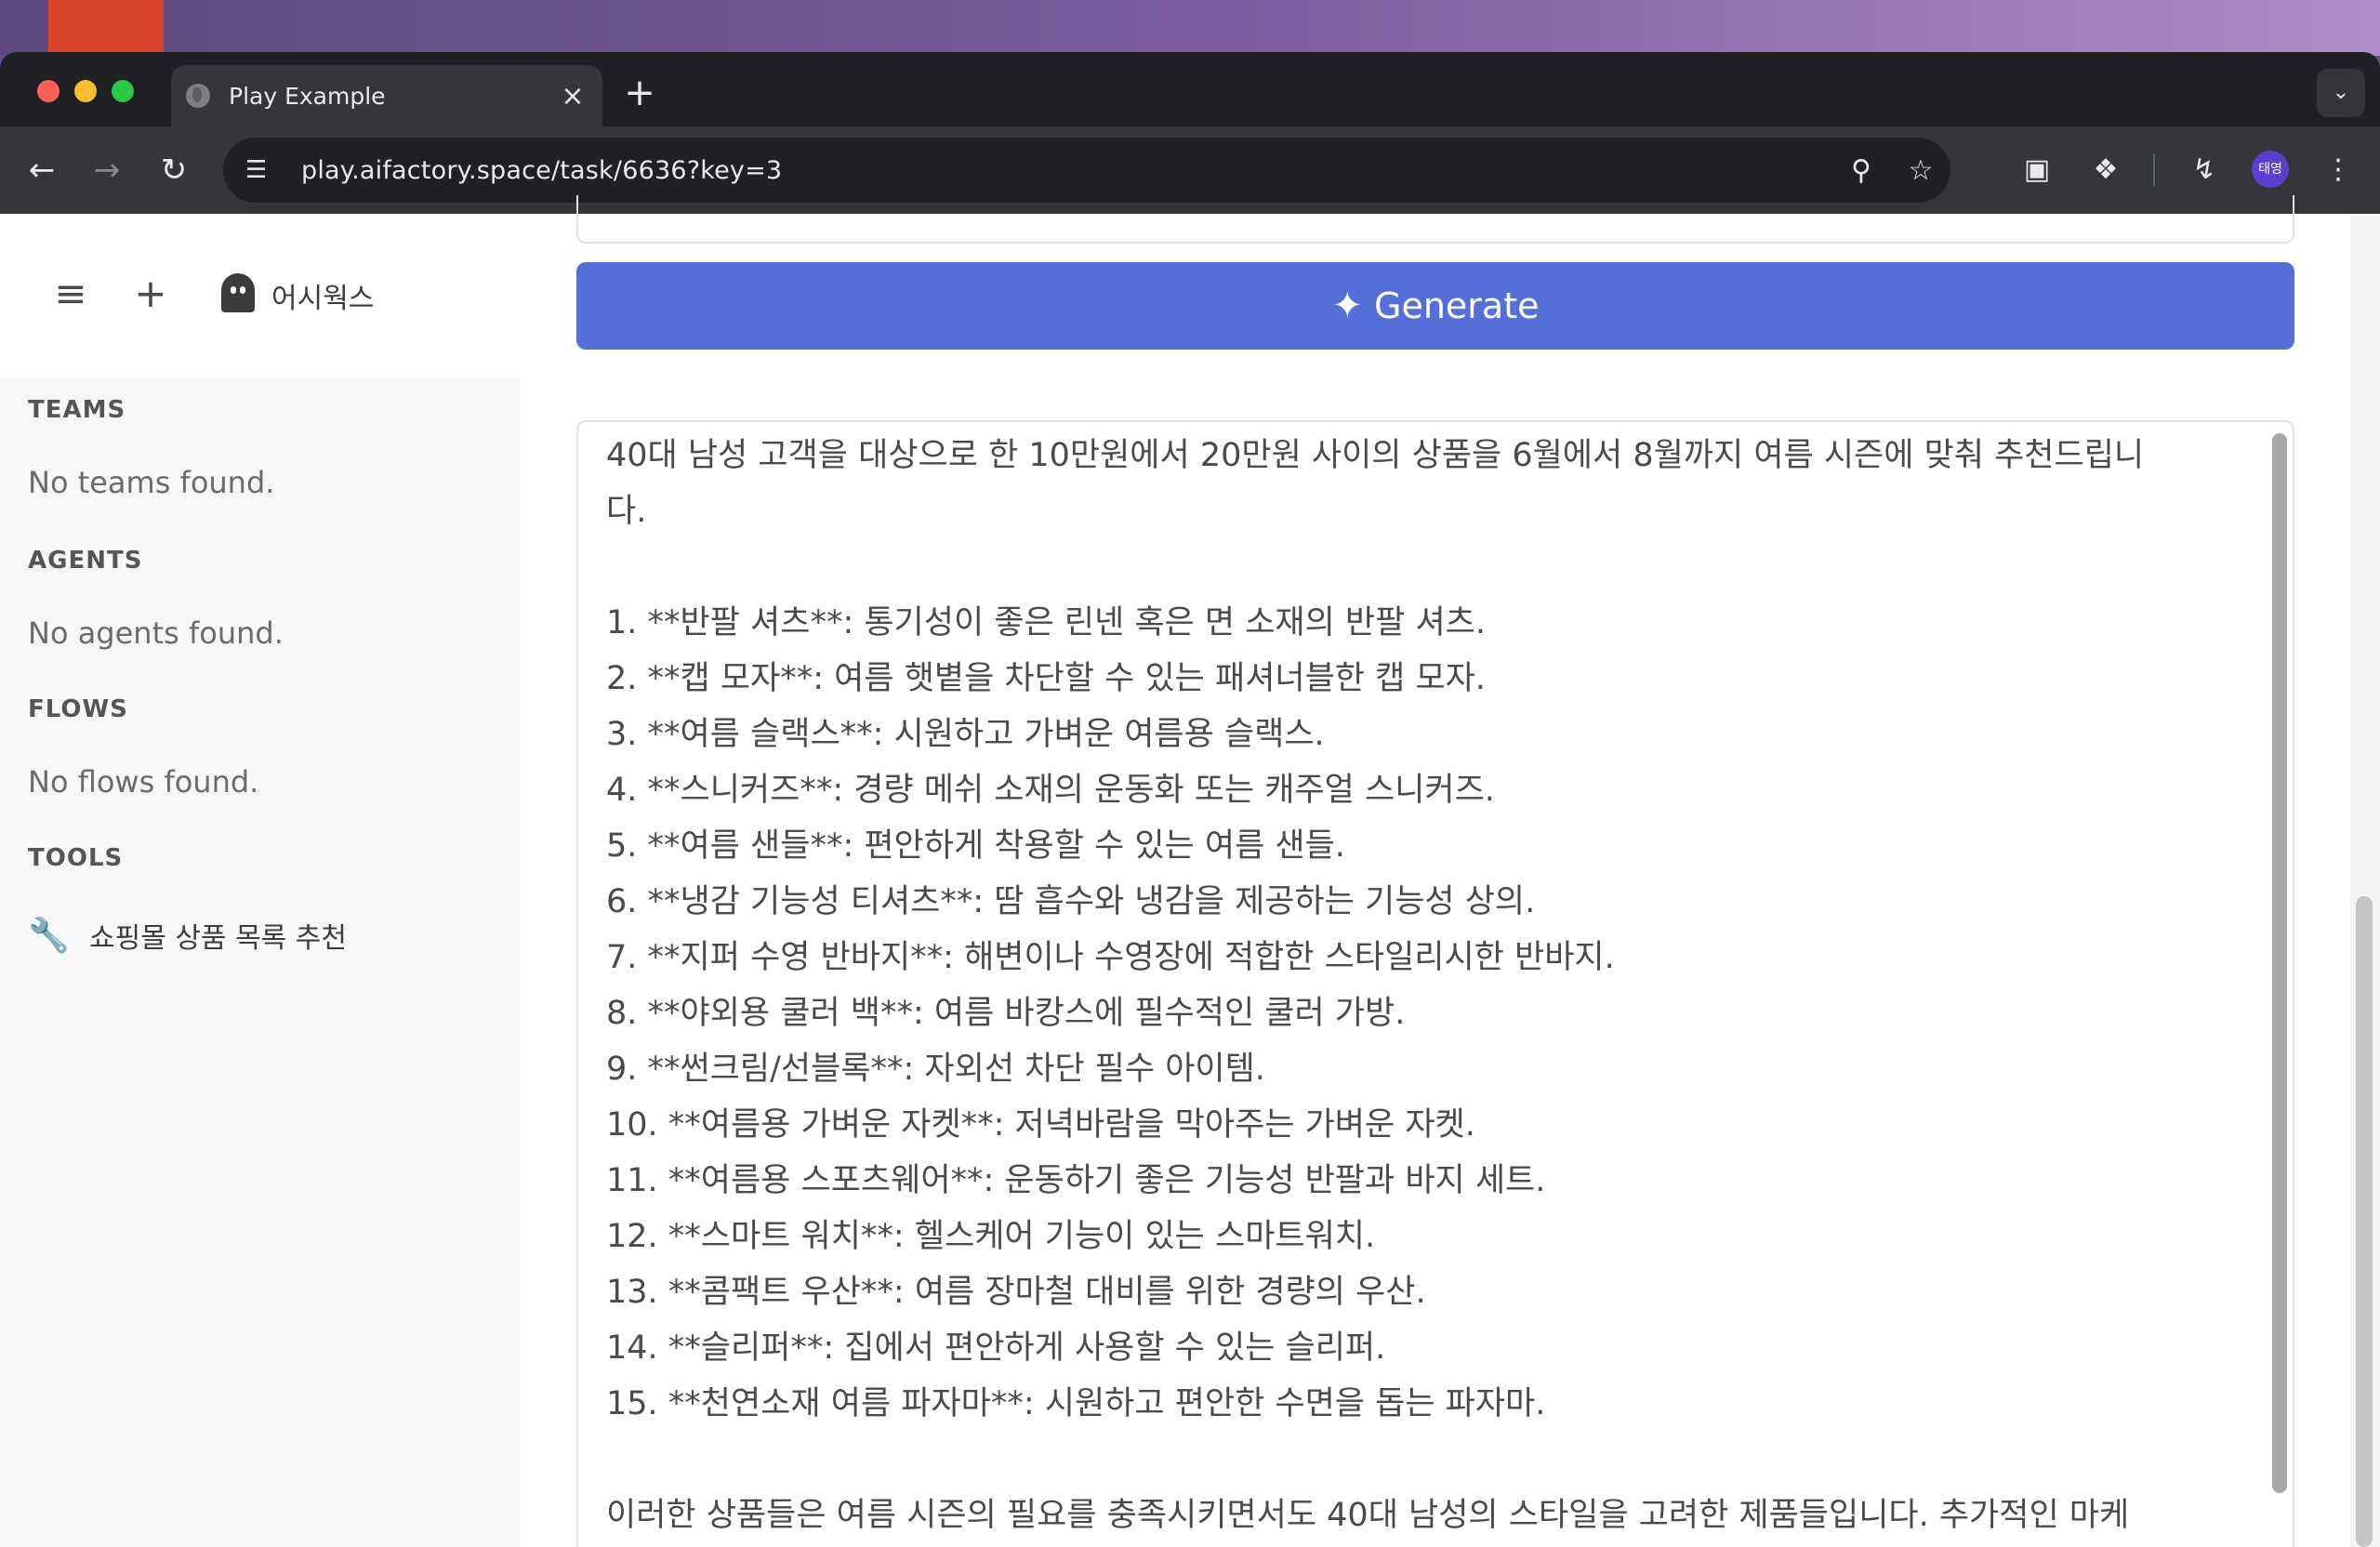 This screenshot has width=2380, height=1547. I want to click on back-arrow-icon: ←, so click(42, 170).